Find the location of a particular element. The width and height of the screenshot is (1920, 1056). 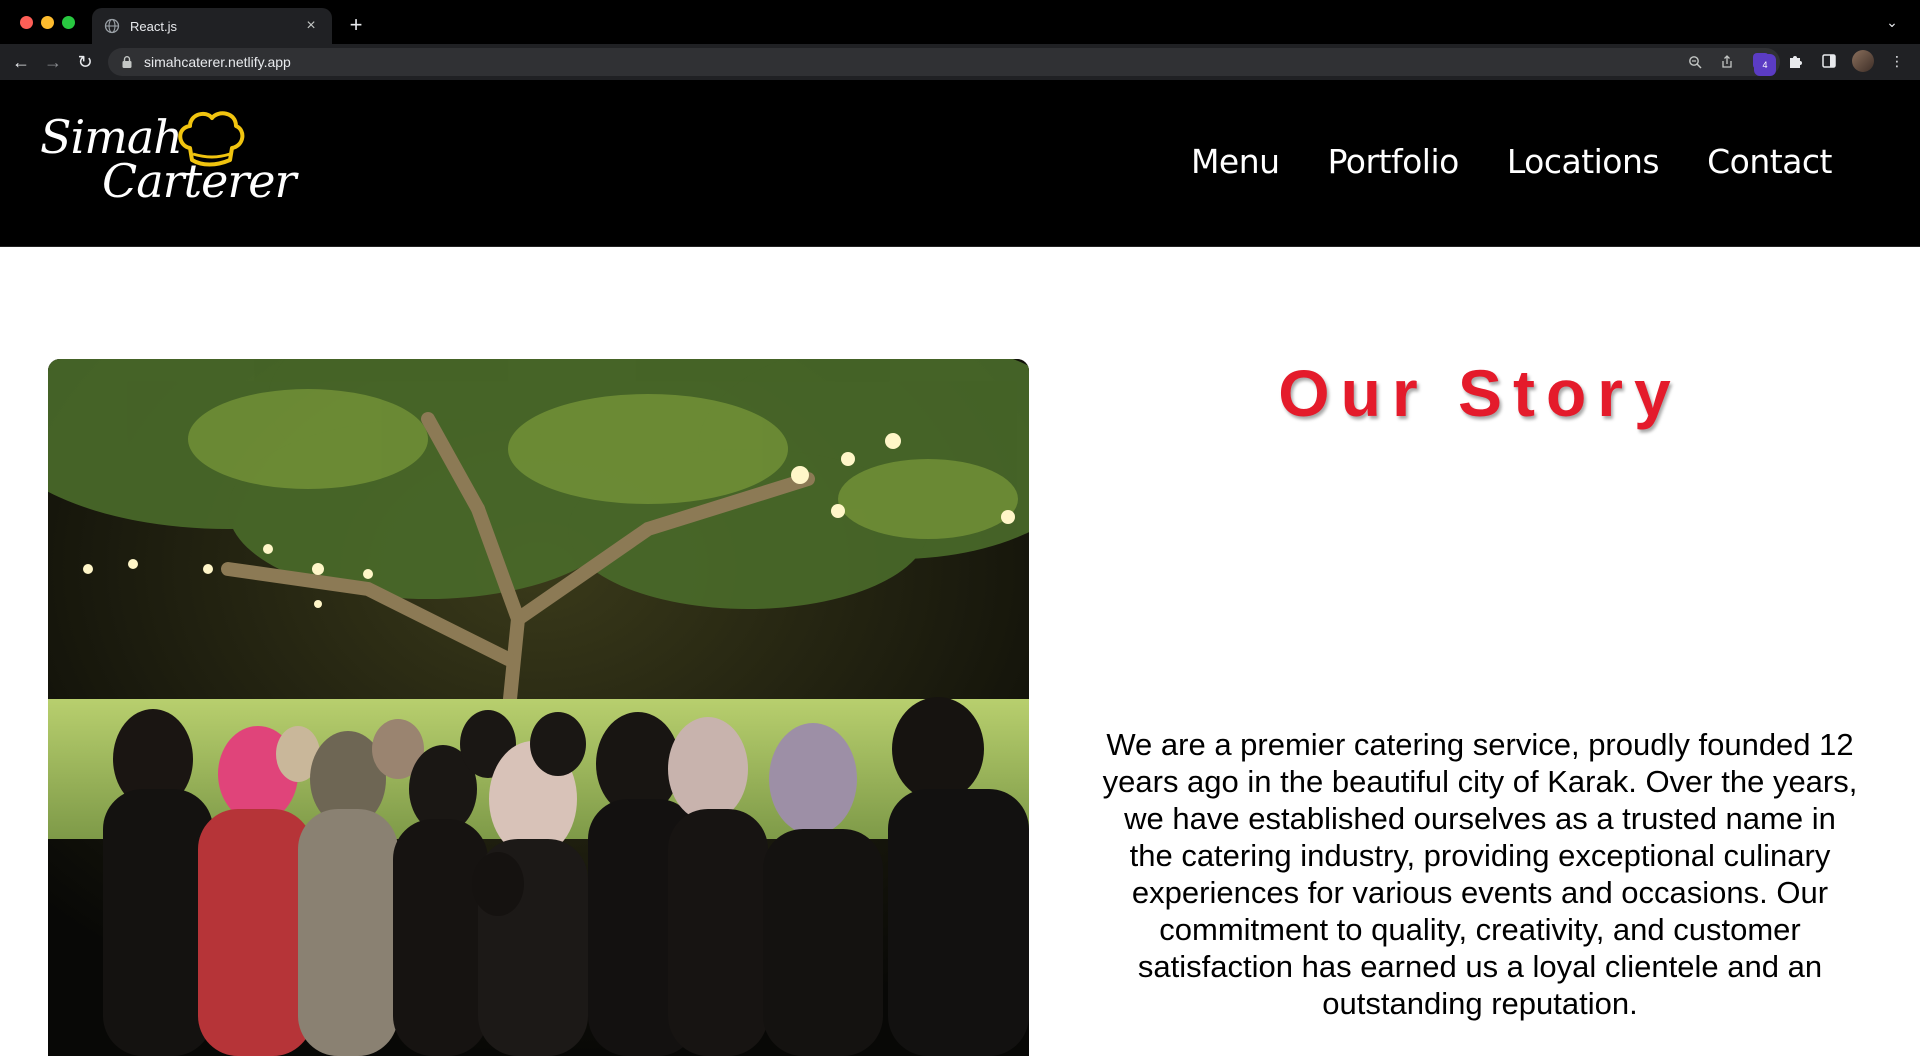

window-controls is located at coordinates (47, 22).